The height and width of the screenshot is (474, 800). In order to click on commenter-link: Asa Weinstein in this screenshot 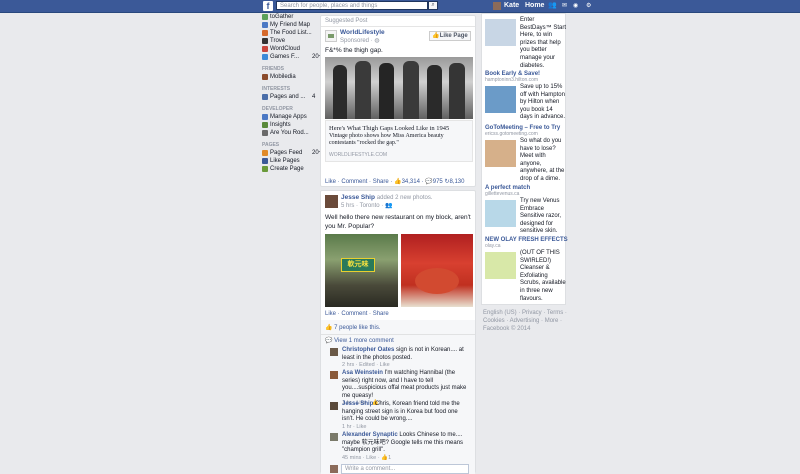, I will do `click(362, 373)`.